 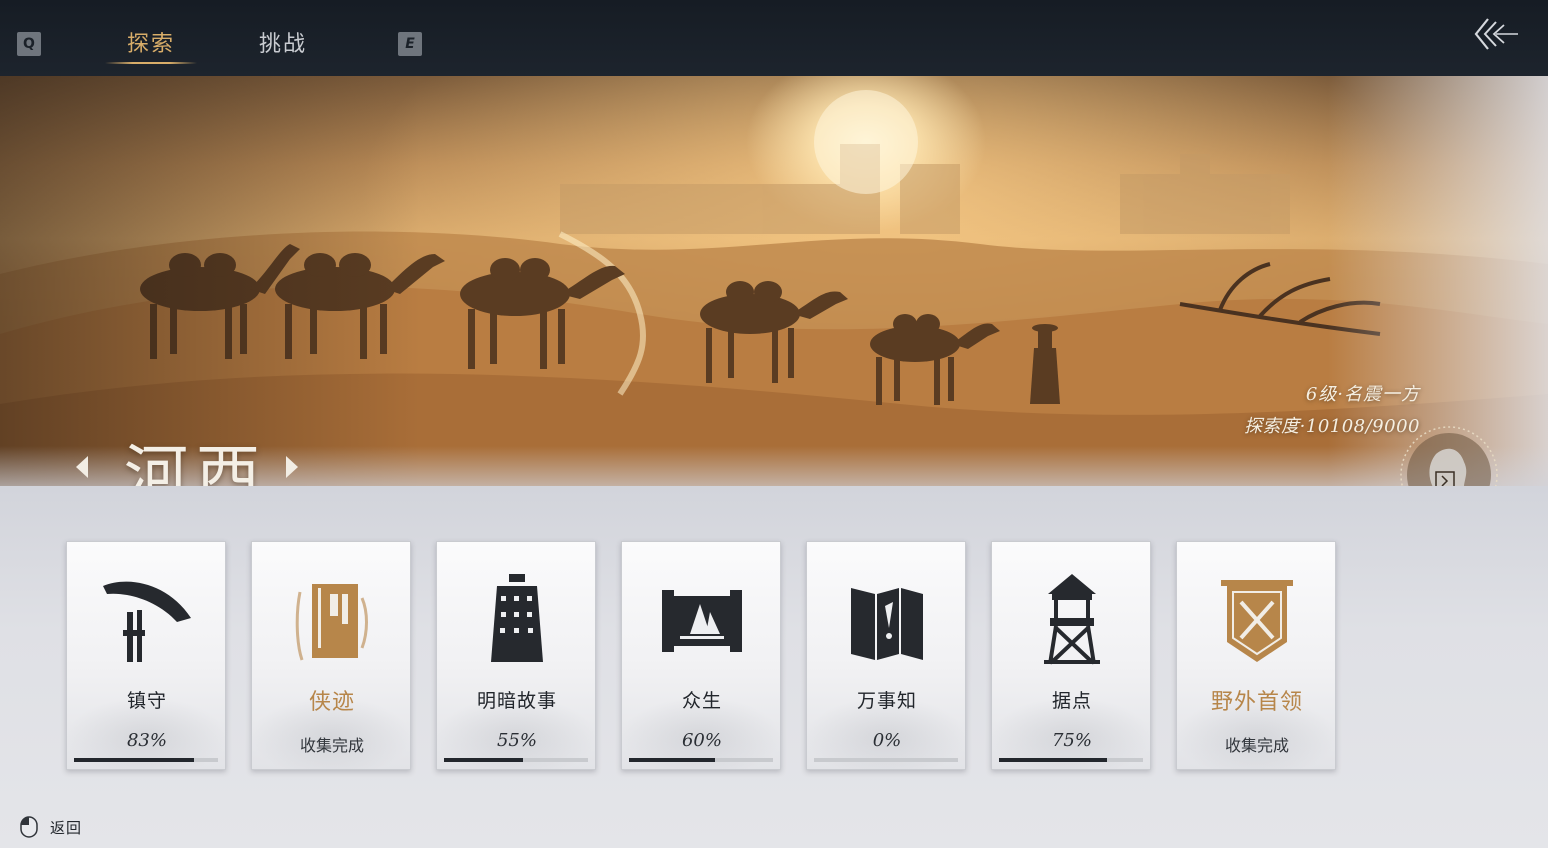 What do you see at coordinates (886, 701) in the screenshot?
I see `card-label: 万事知` at bounding box center [886, 701].